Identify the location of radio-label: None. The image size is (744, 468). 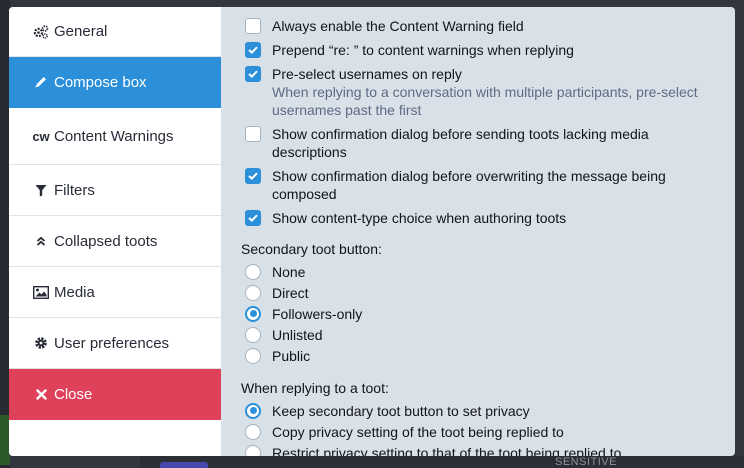
(289, 271).